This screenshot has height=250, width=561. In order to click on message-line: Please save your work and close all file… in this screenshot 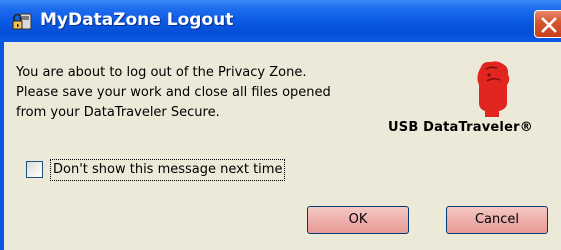, I will do `click(173, 92)`.